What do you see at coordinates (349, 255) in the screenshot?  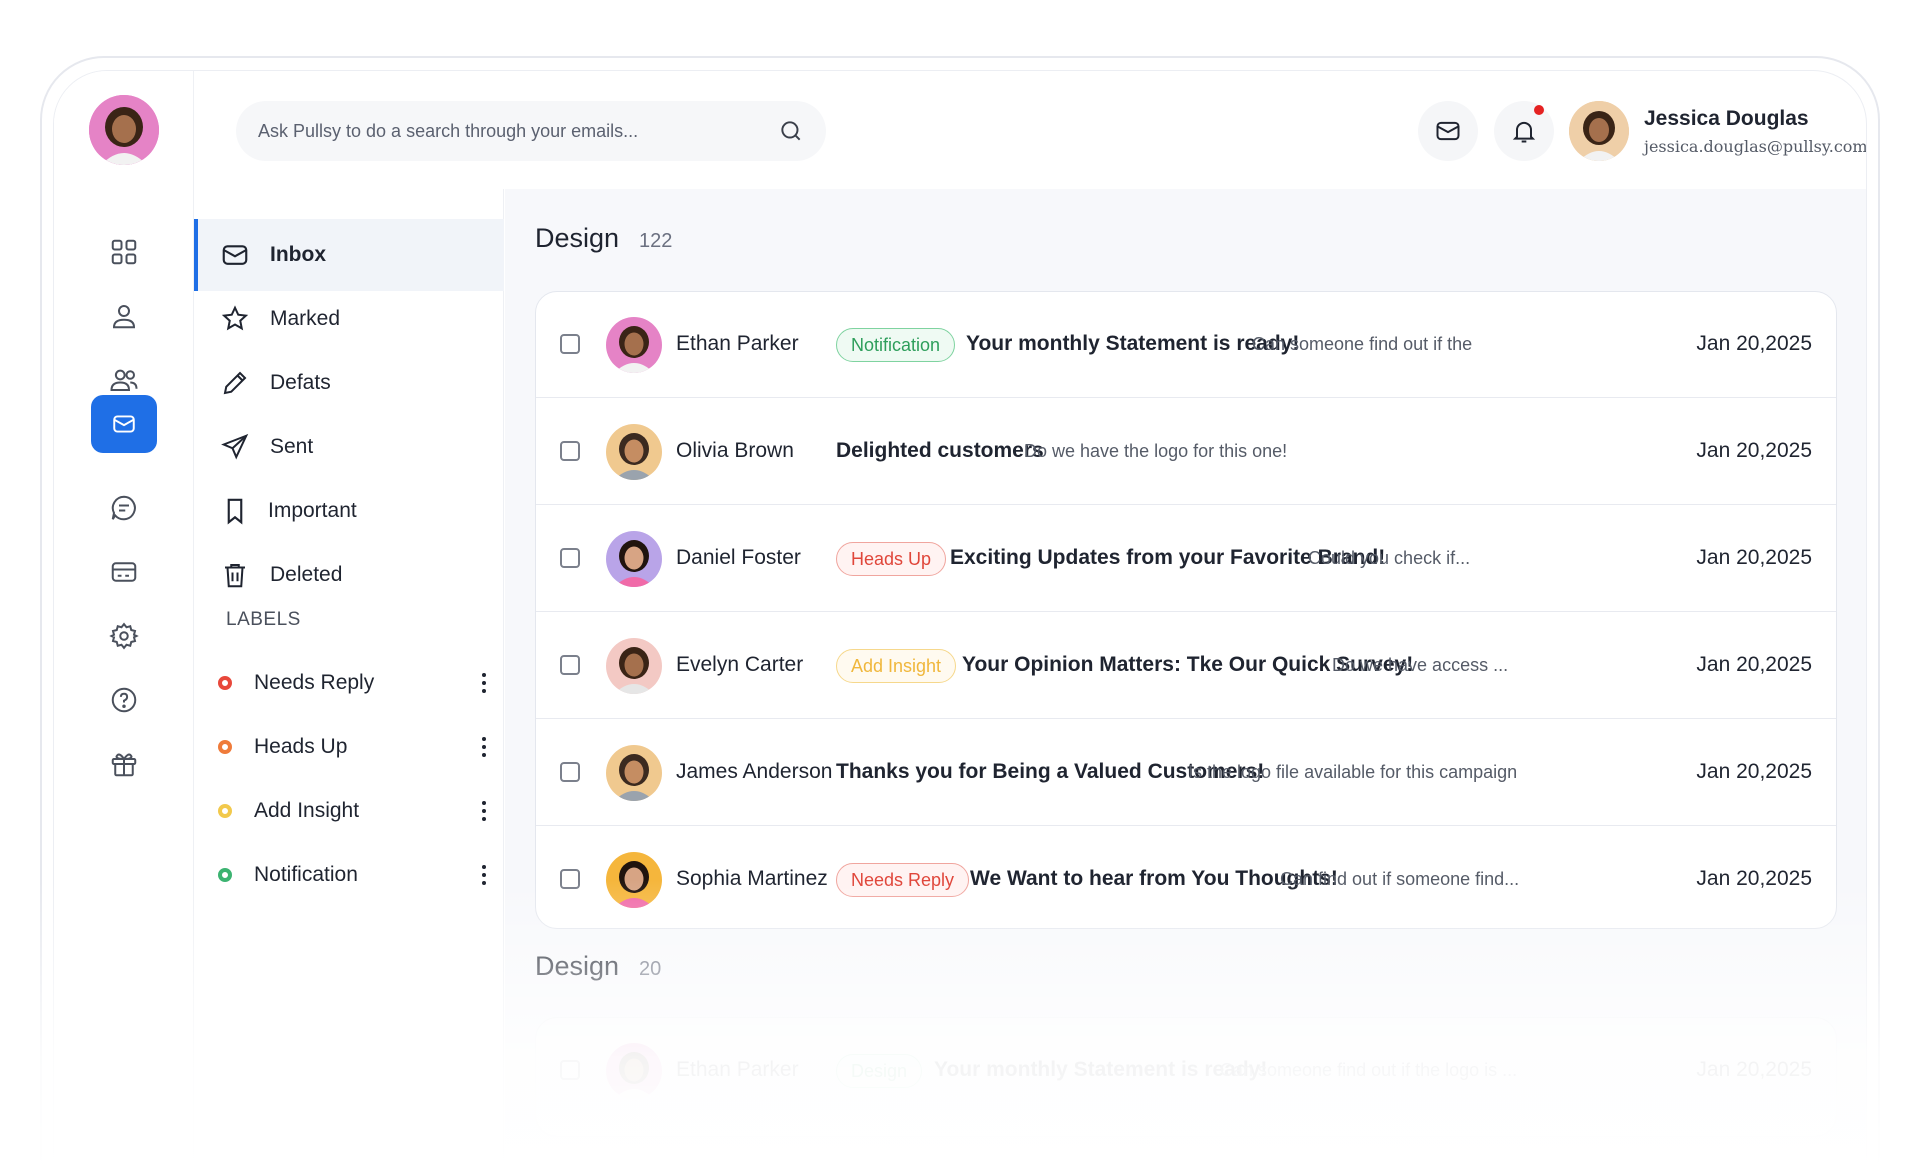 I see `nav-item-inbox: Inbox` at bounding box center [349, 255].